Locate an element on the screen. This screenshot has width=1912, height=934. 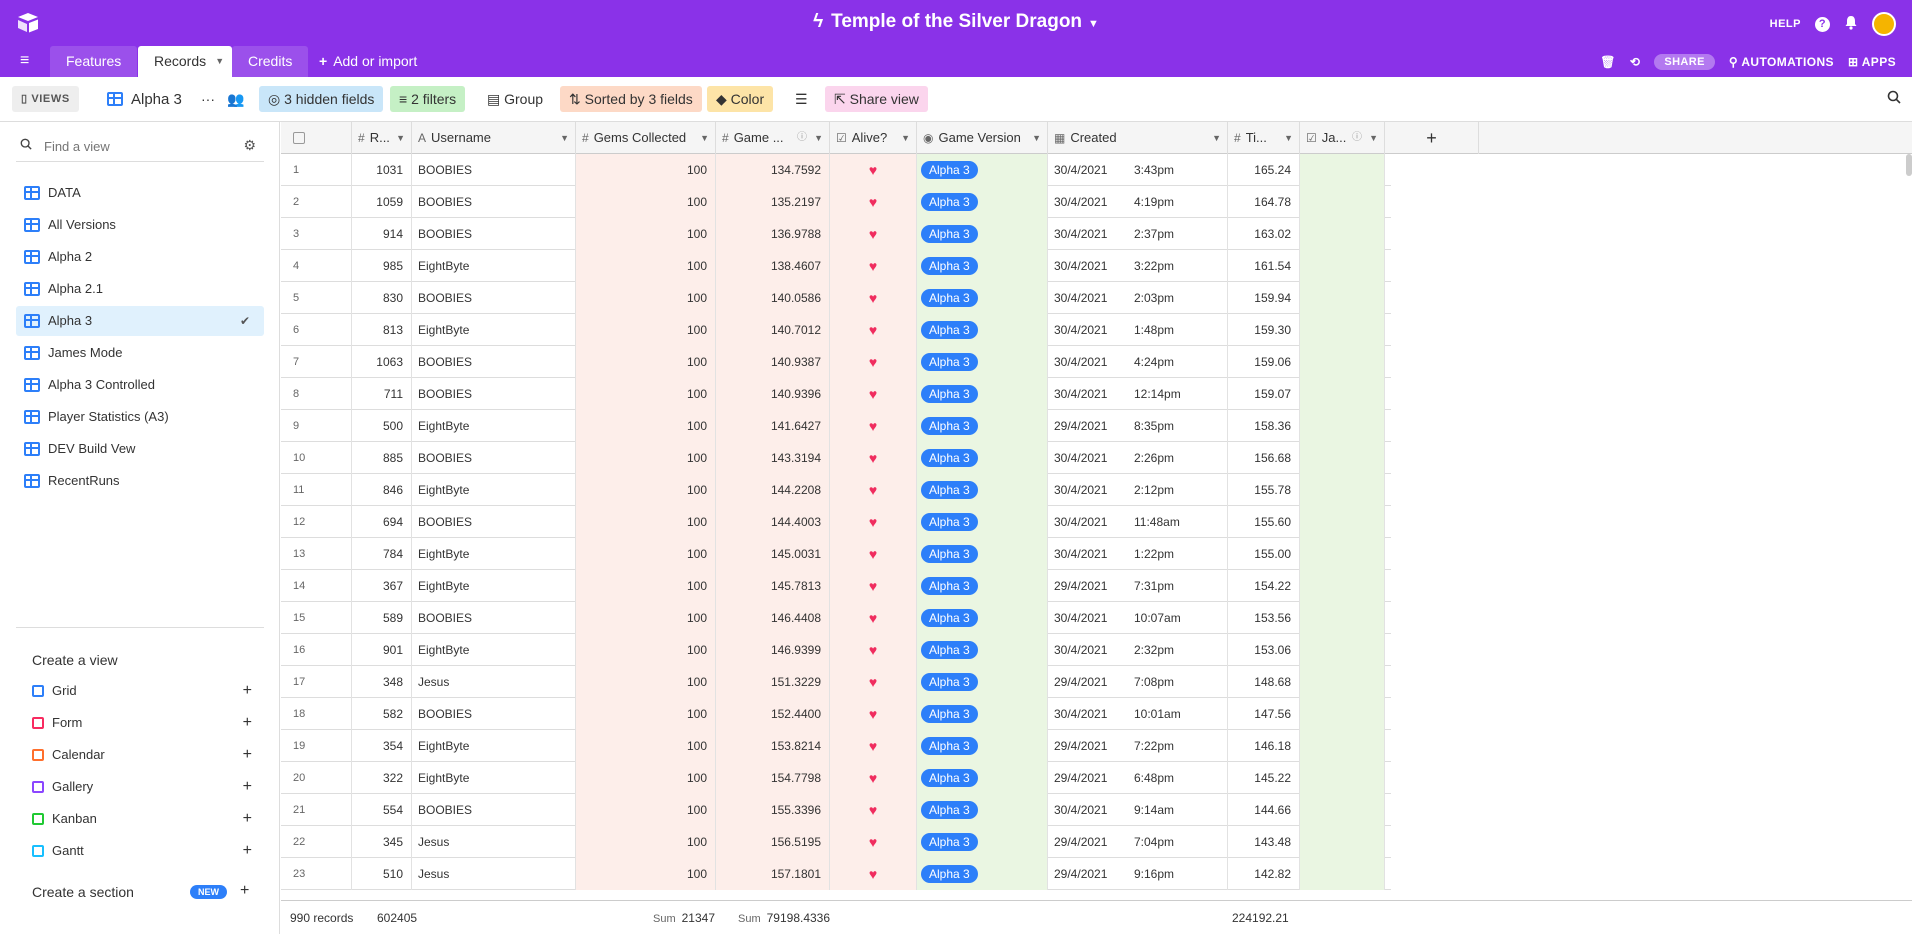
help-link: HELP is located at coordinates (1785, 24).